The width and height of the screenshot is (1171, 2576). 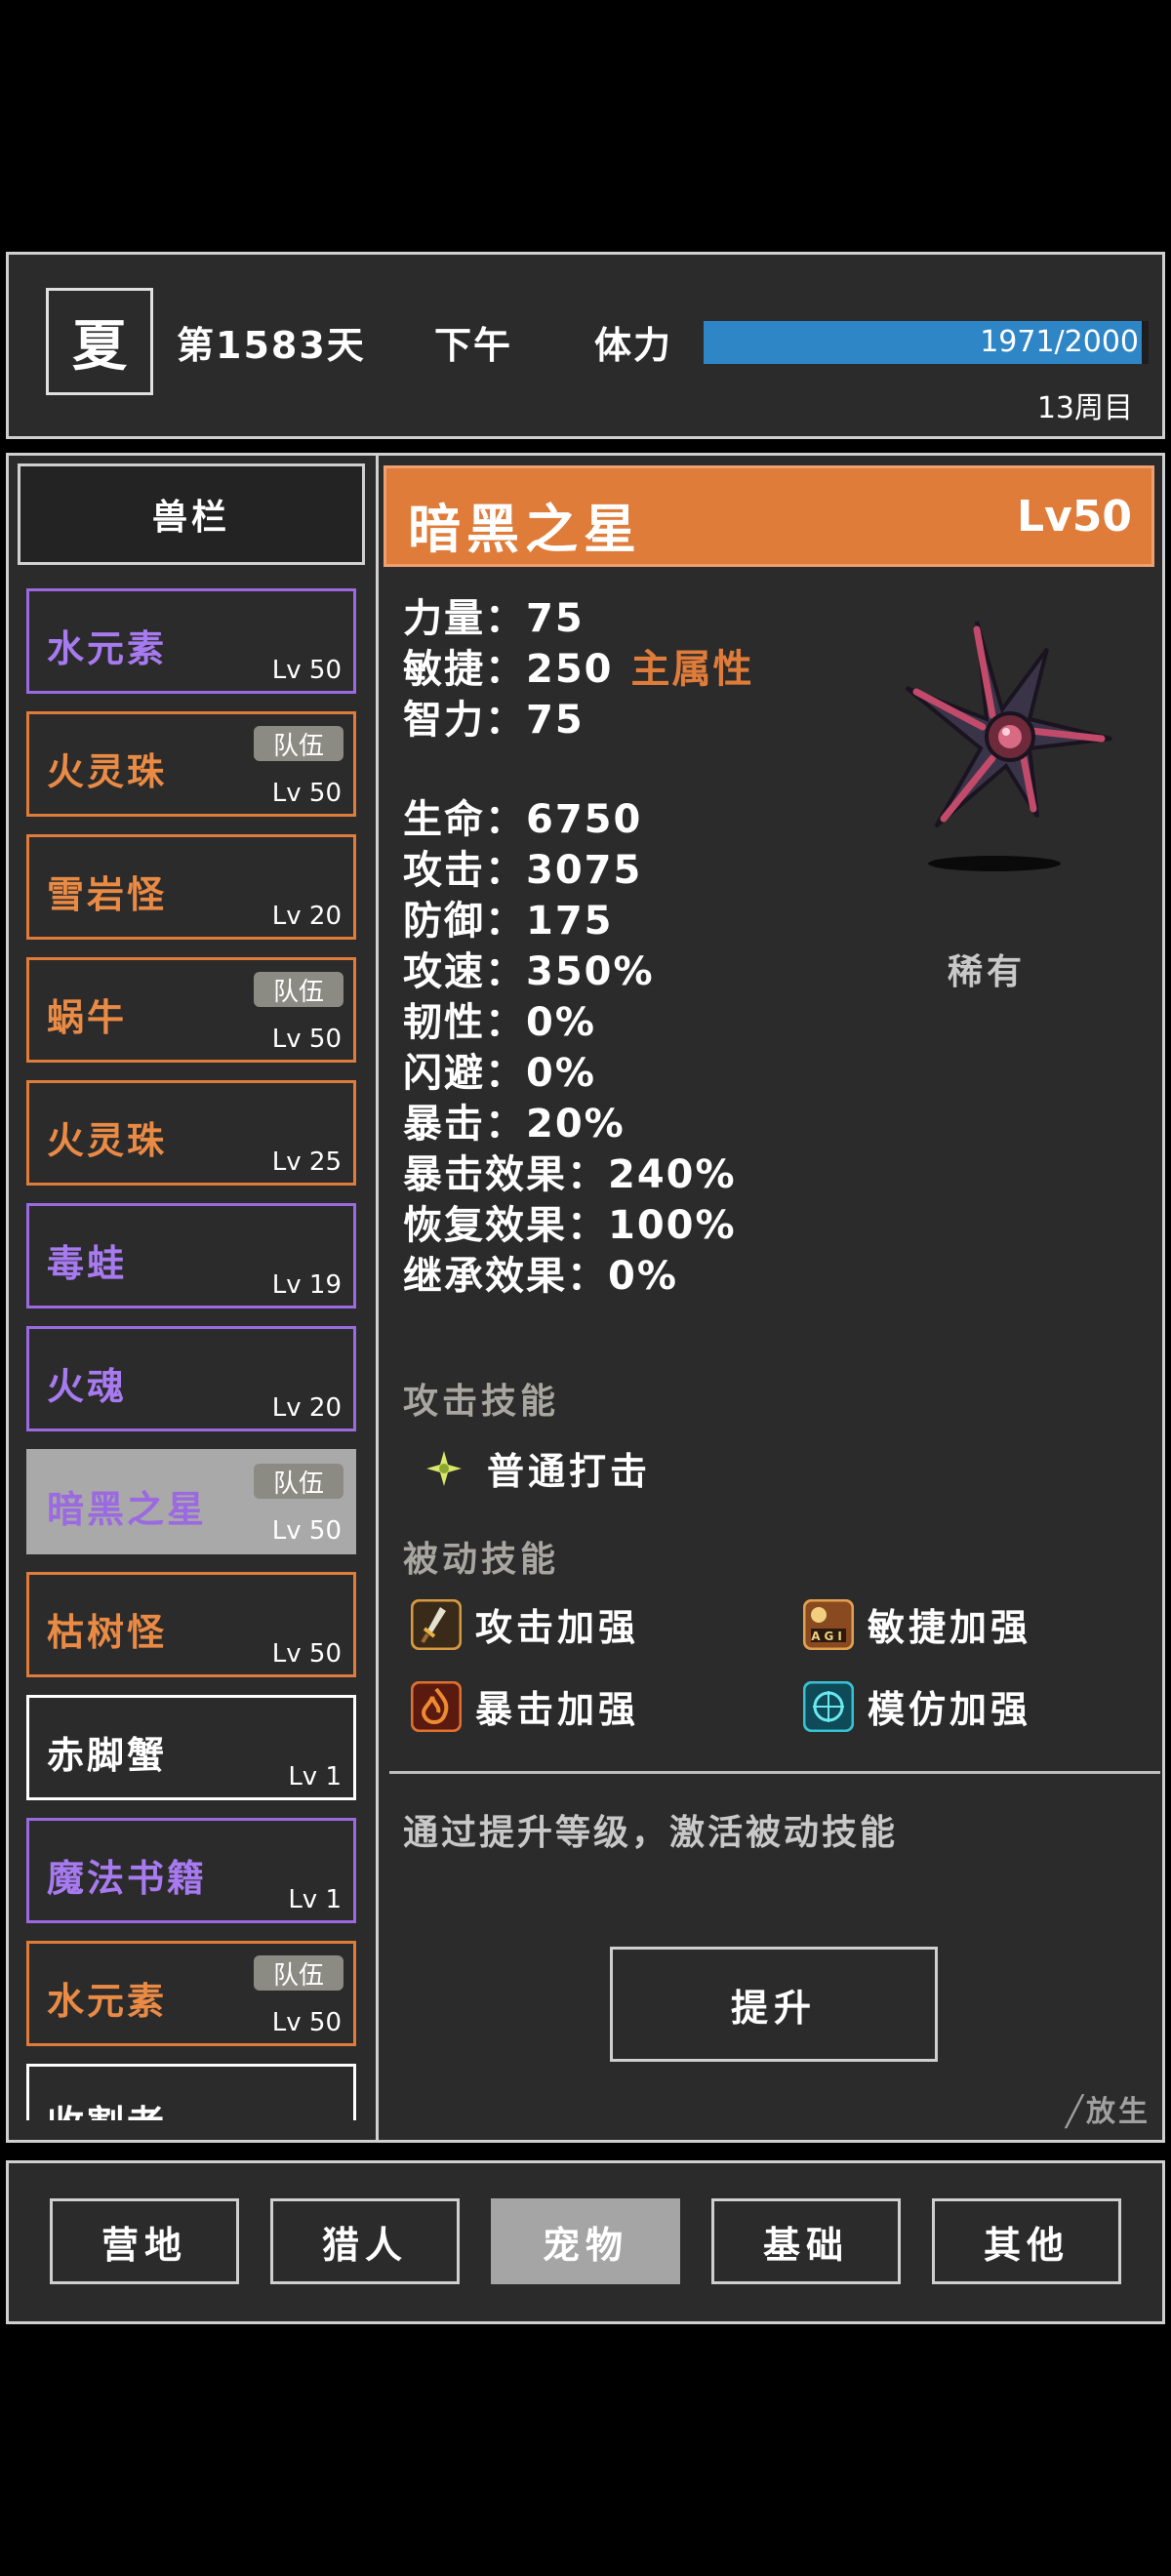 What do you see at coordinates (436, 1706) in the screenshot?
I see `flame-burst-icon` at bounding box center [436, 1706].